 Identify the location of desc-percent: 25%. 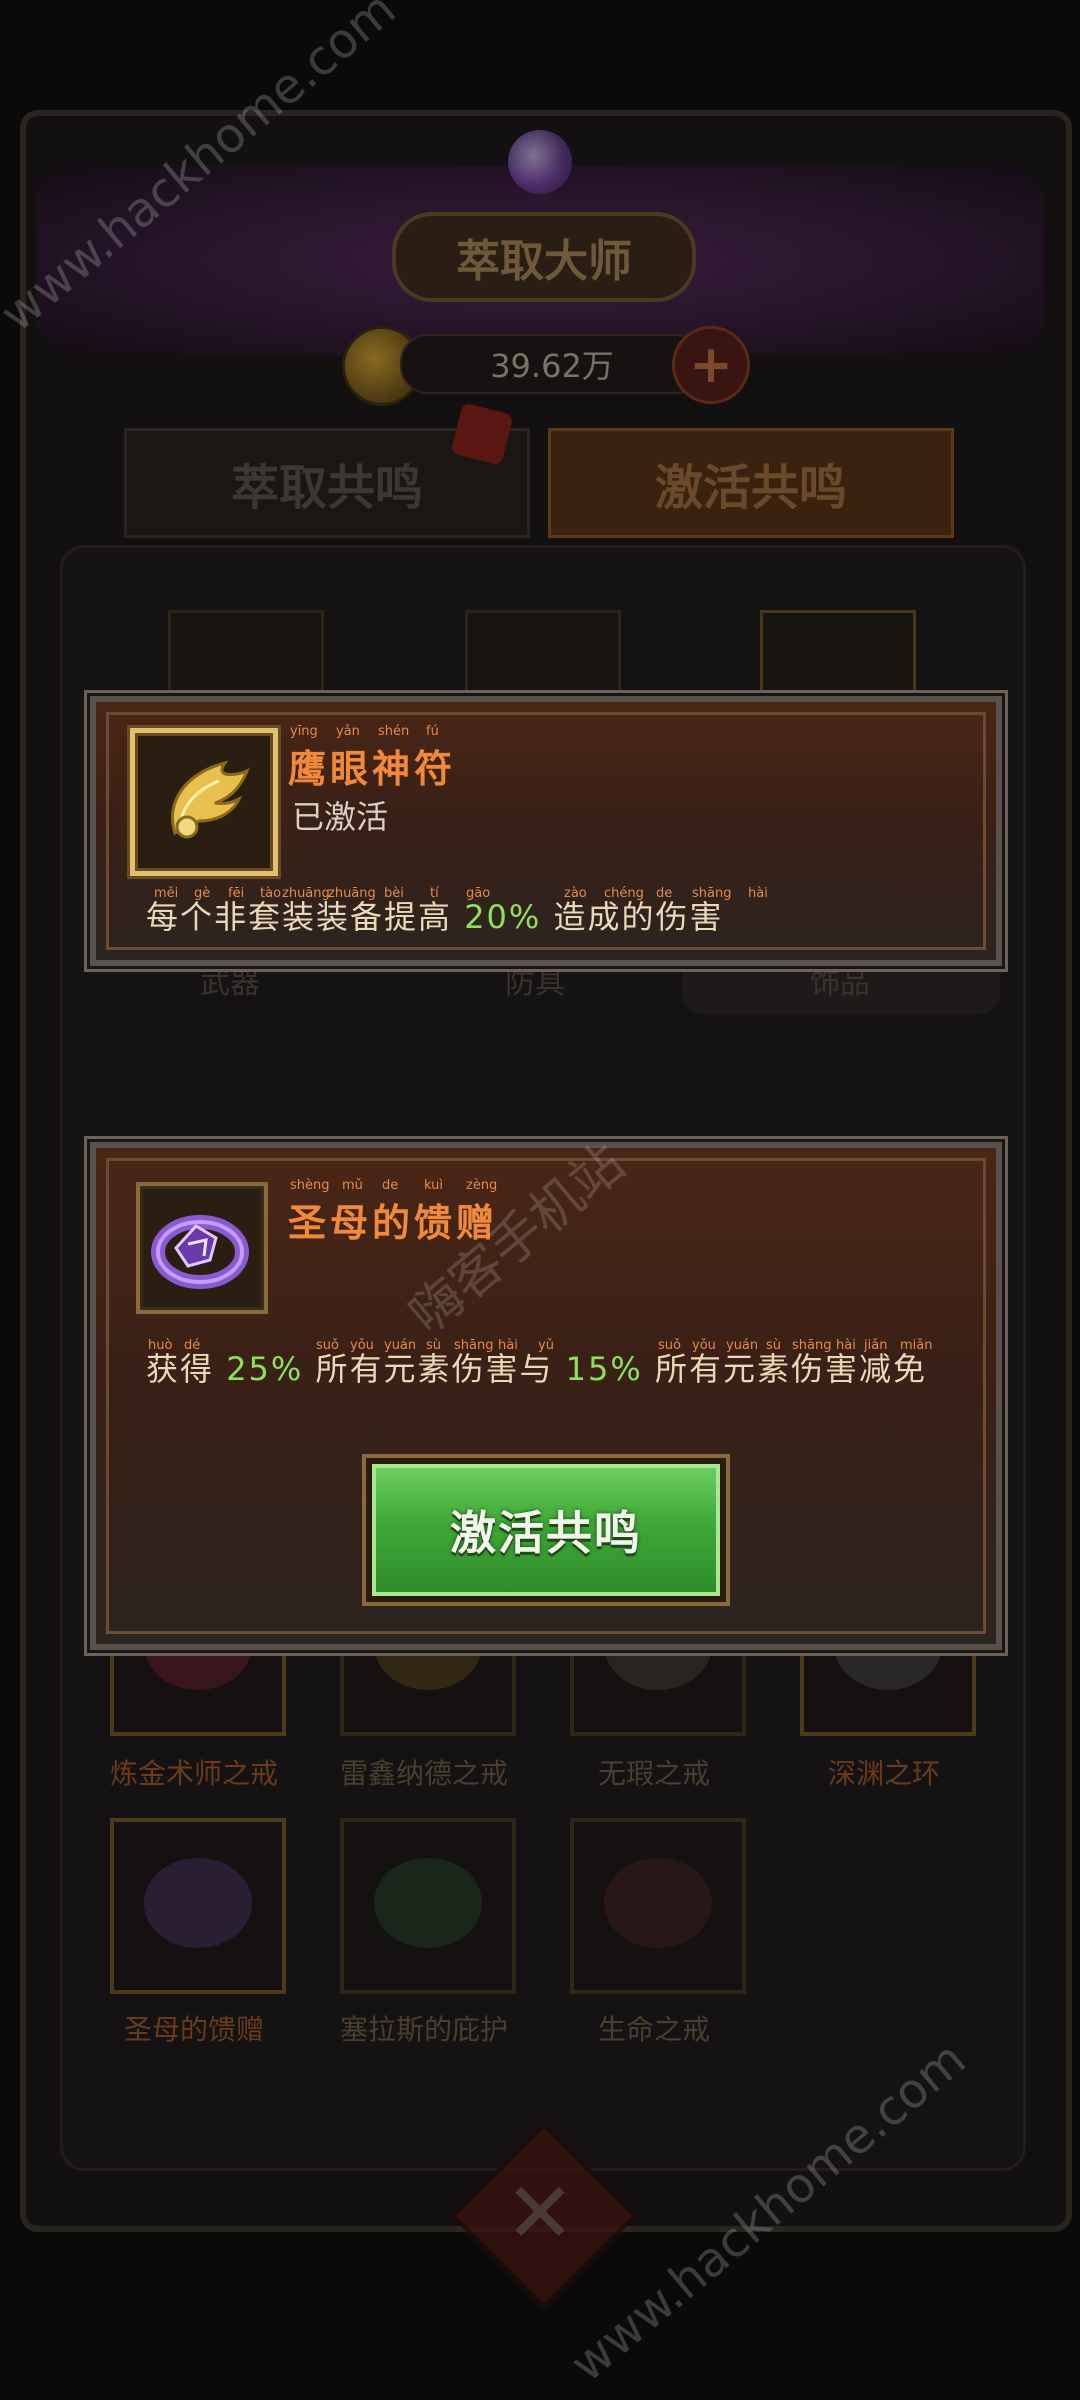
(265, 1369).